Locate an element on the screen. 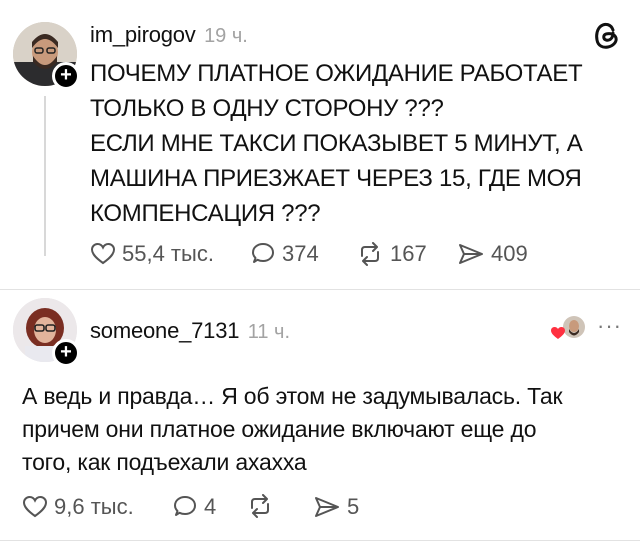 The width and height of the screenshot is (640, 544). post-divider is located at coordinates (320, 289).